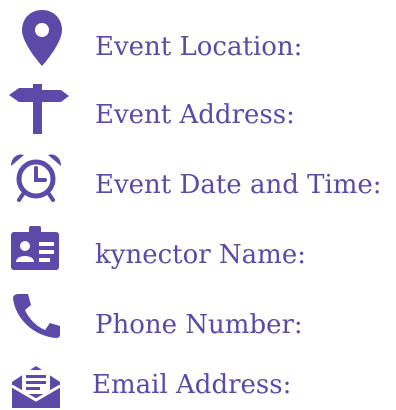 Image resolution: width=396 pixels, height=410 pixels. I want to click on event-address-row: Event Address:, so click(198, 112).